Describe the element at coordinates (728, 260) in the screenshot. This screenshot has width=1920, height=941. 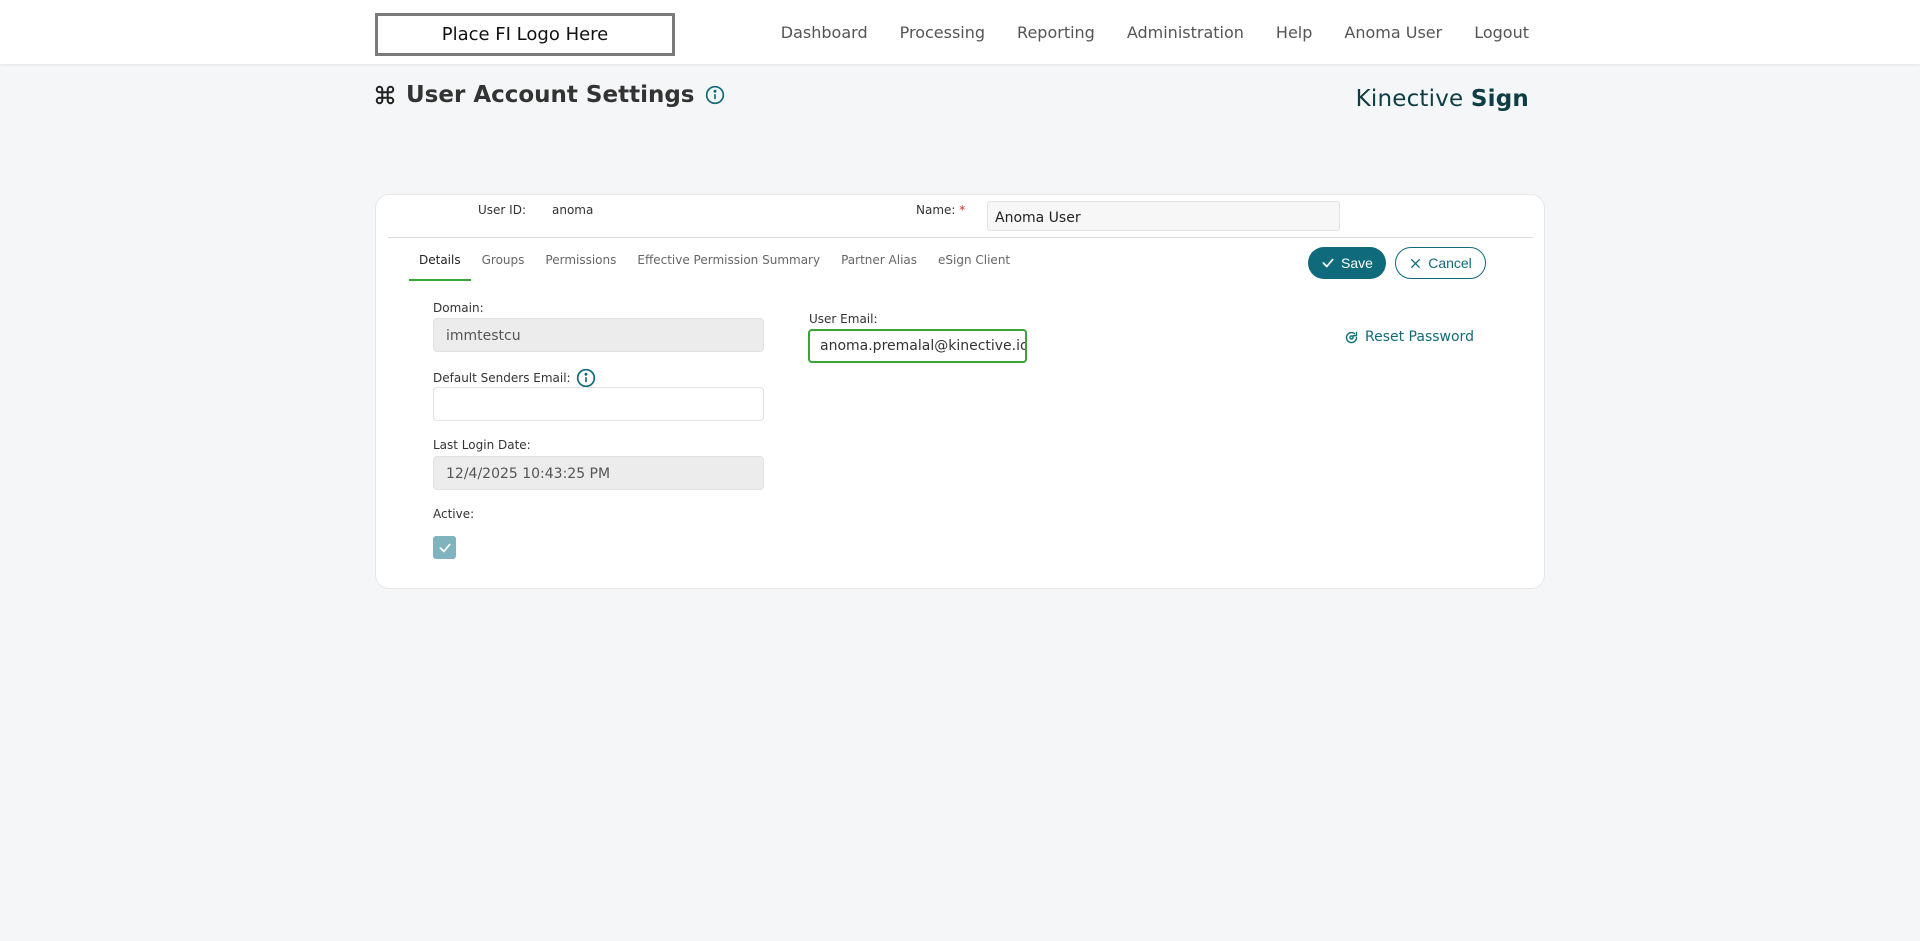
I see `tab-effective-permission-summary: Effective Permission Summary` at that location.